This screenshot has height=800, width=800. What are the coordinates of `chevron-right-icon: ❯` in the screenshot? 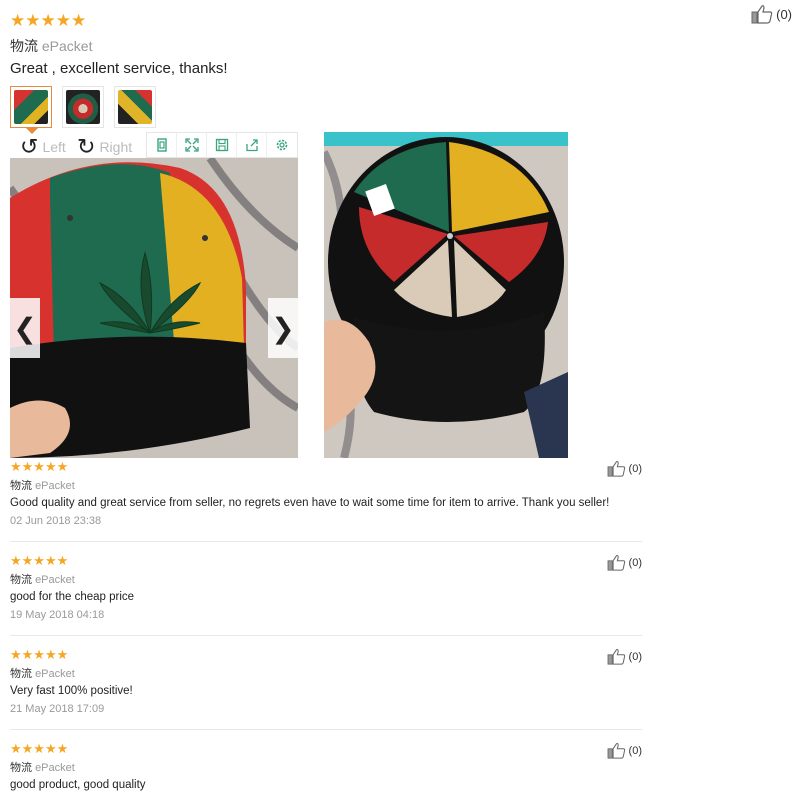 It's located at (283, 328).